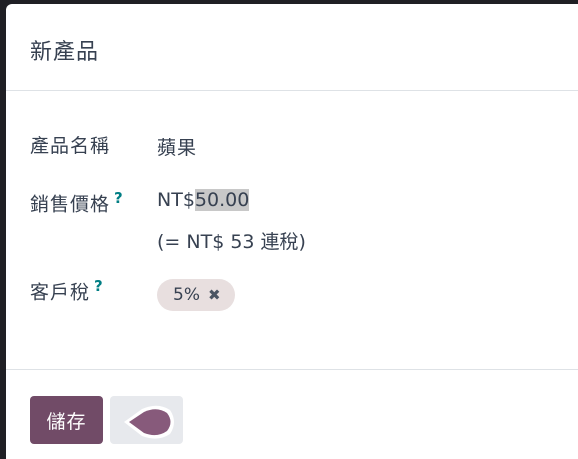 The height and width of the screenshot is (459, 578). Describe the element at coordinates (222, 200) in the screenshot. I see `sales-price-amount: 50.00` at that location.